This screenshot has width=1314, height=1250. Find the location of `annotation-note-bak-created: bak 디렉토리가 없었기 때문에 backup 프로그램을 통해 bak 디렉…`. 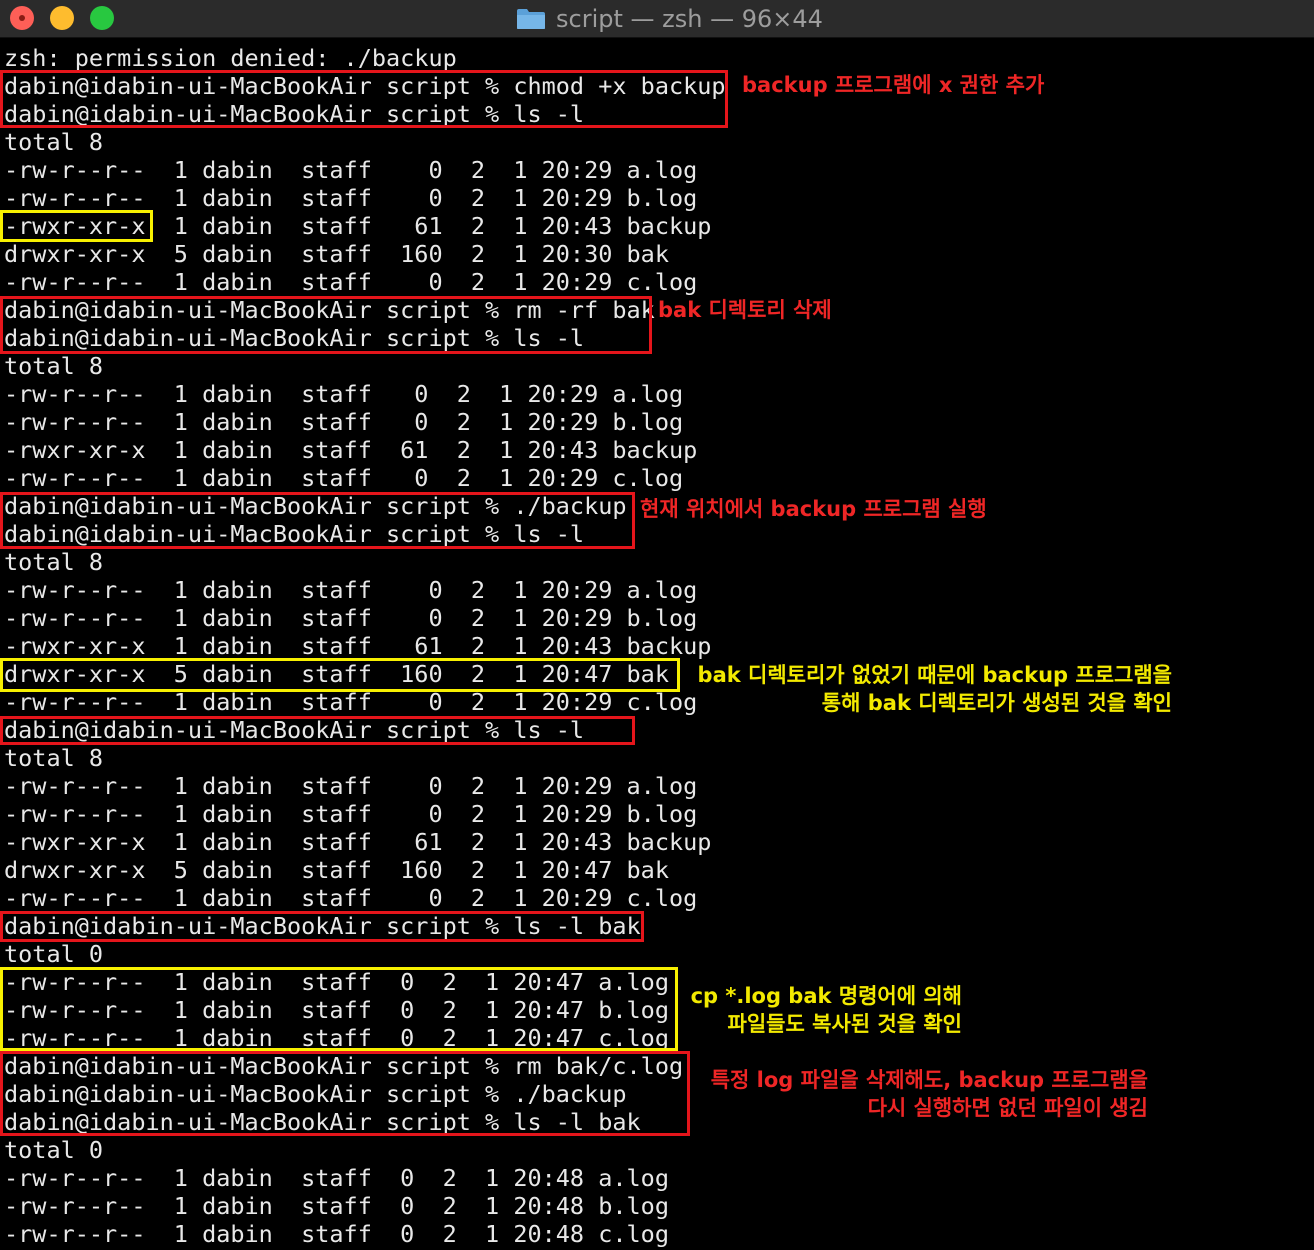

annotation-note-bak-created: bak 디렉토리가 없었기 때문에 backup 프로그램을 통해 bak 디렉… is located at coordinates (934, 689).